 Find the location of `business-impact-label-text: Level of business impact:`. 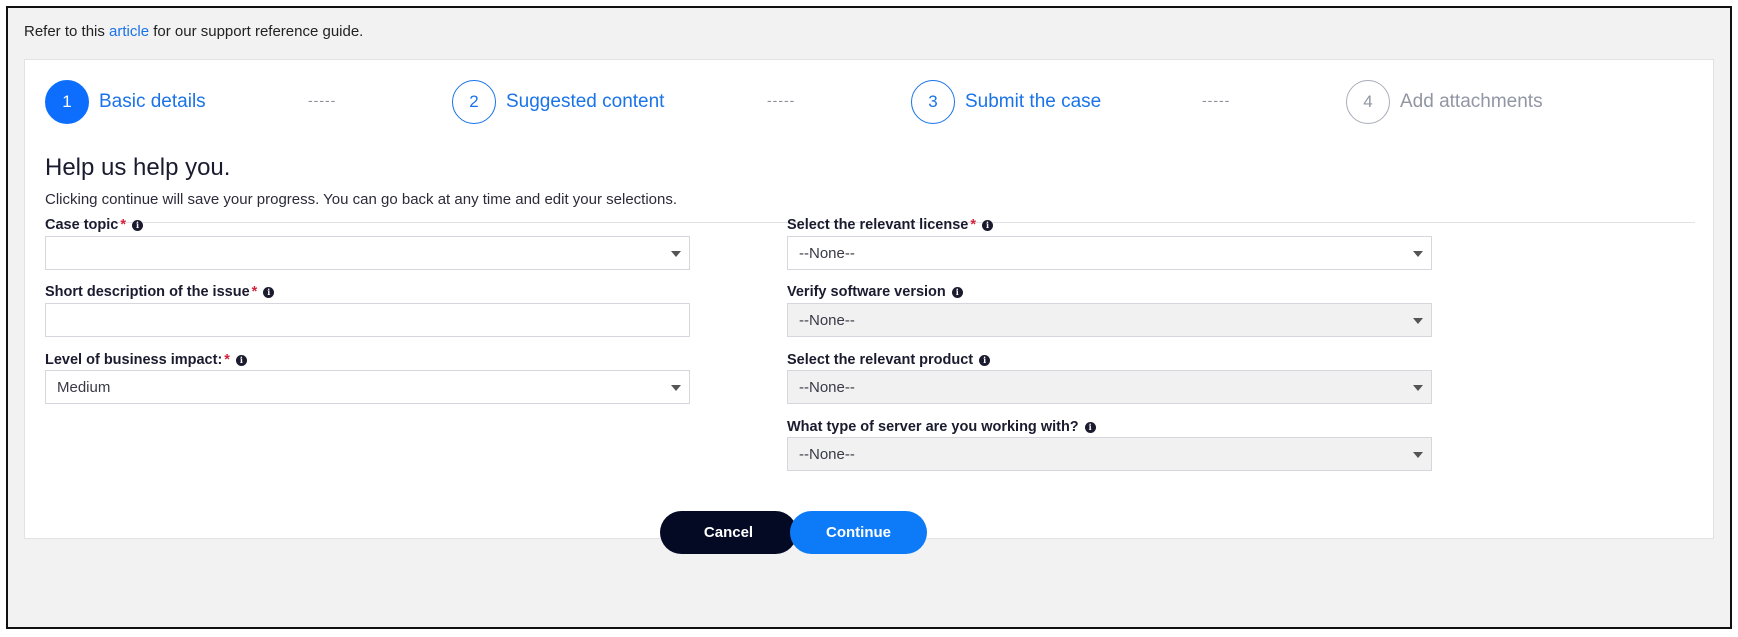

business-impact-label-text: Level of business impact: is located at coordinates (134, 360).